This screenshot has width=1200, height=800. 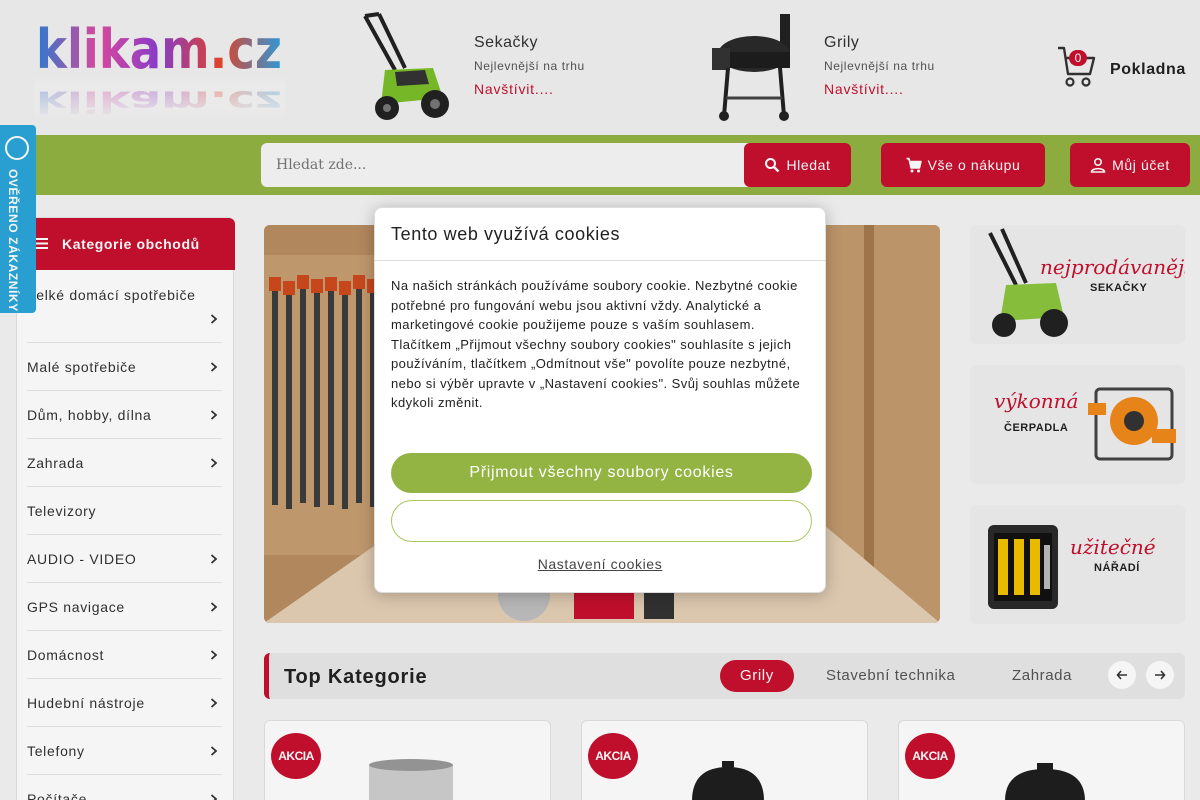 What do you see at coordinates (506, 234) in the screenshot?
I see `cookie-dialog-title: Tento web využívá cookies` at bounding box center [506, 234].